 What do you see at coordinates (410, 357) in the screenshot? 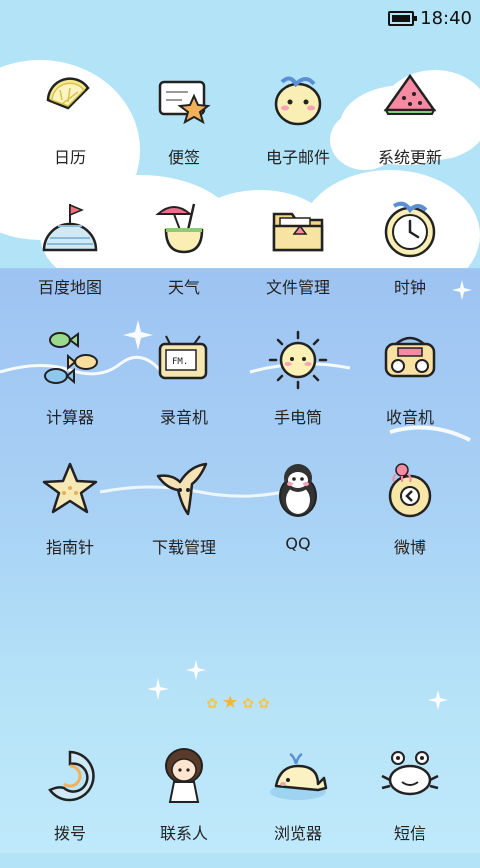
I see `boombox-icon` at bounding box center [410, 357].